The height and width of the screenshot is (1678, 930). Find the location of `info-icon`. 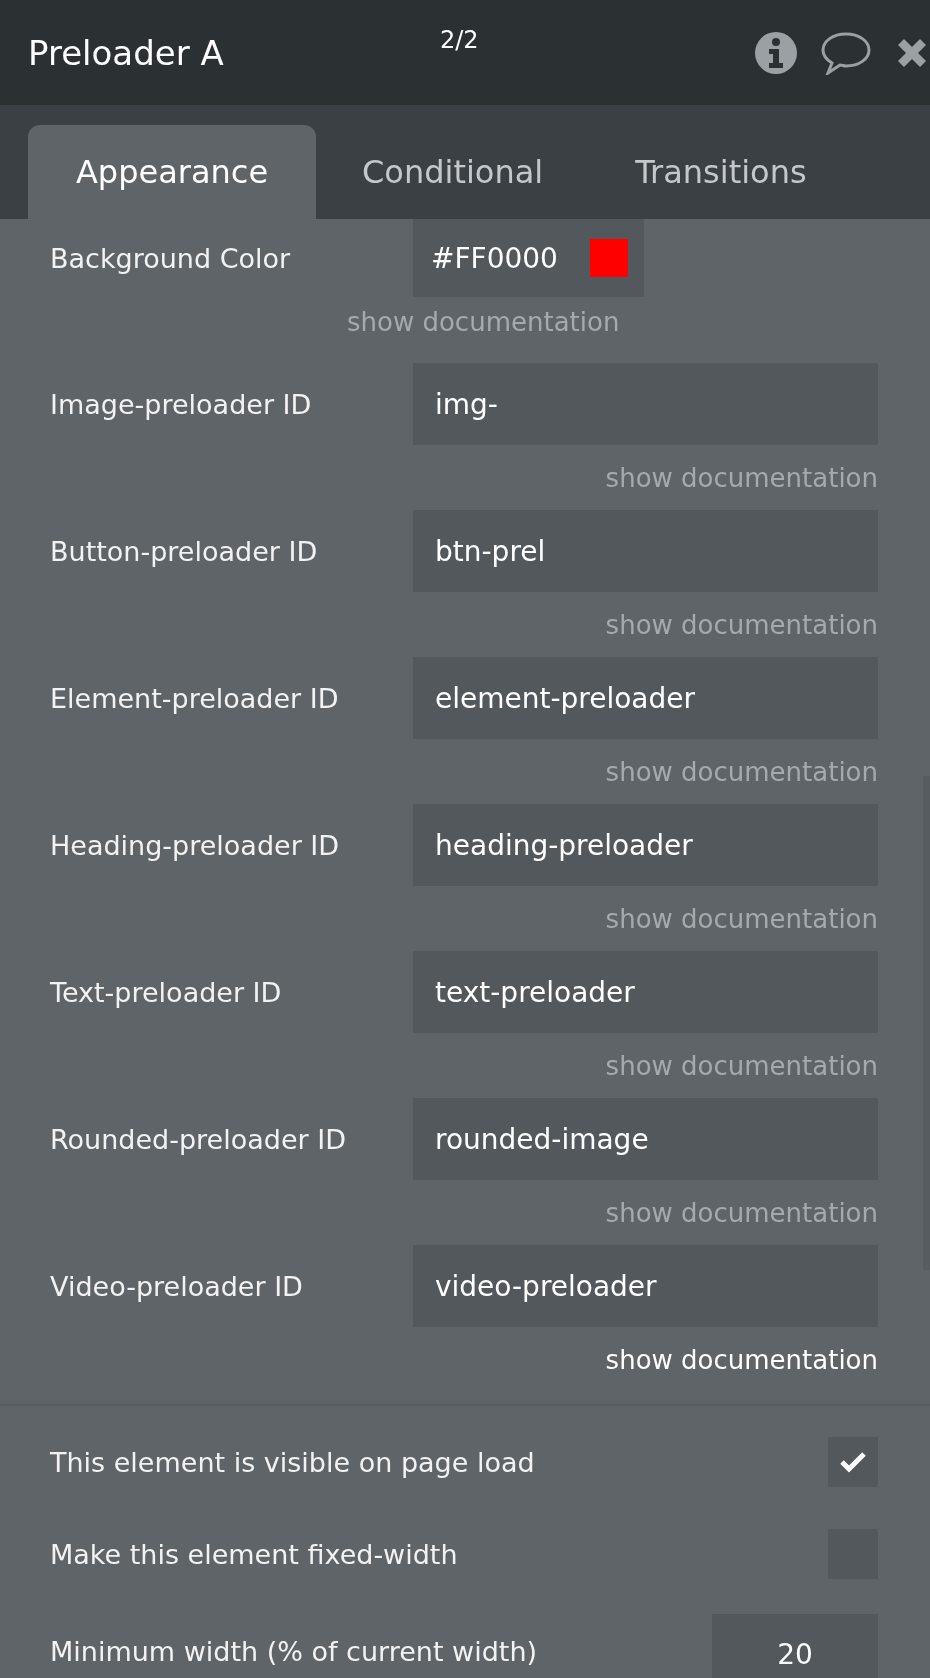

info-icon is located at coordinates (776, 52).